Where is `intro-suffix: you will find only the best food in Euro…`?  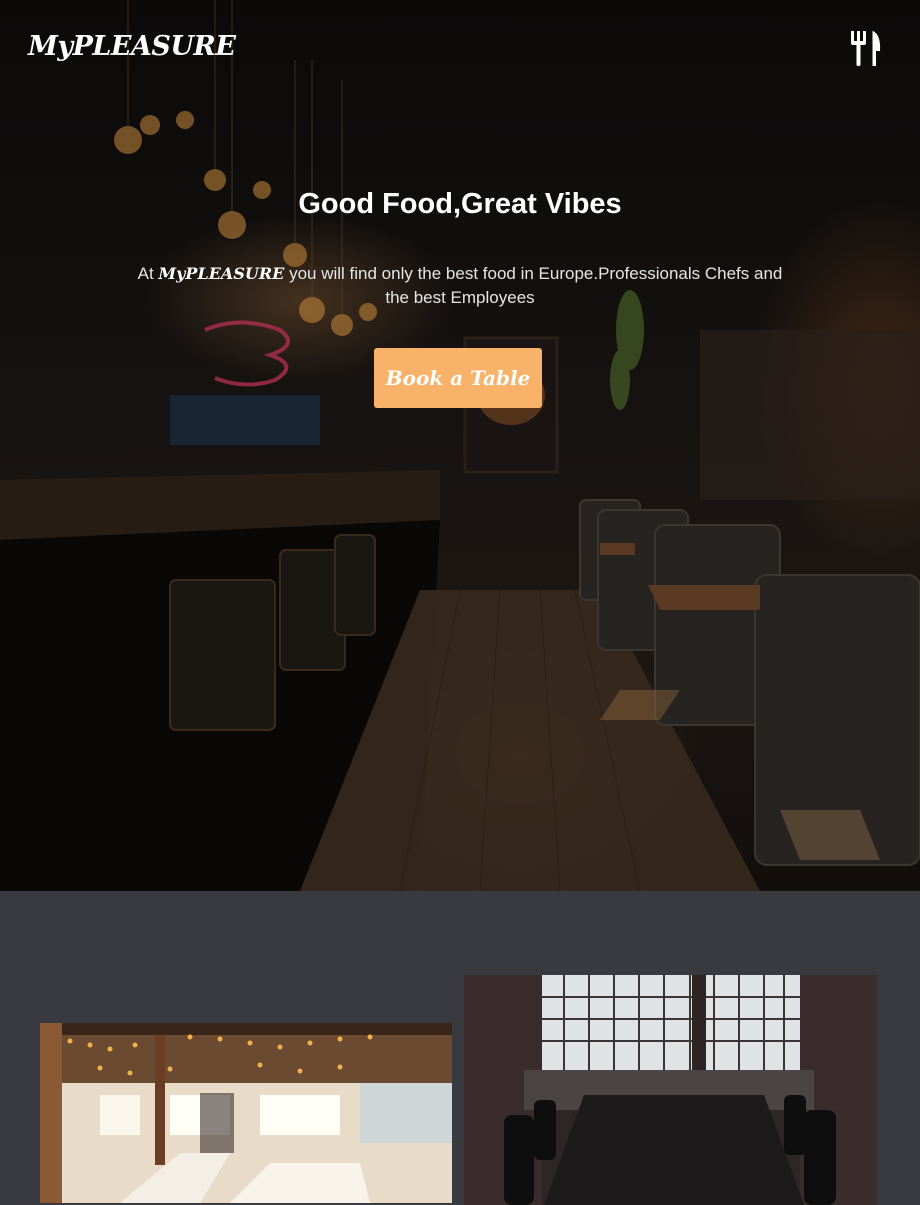 intro-suffix: you will find only the best food in Euro… is located at coordinates (536, 285).